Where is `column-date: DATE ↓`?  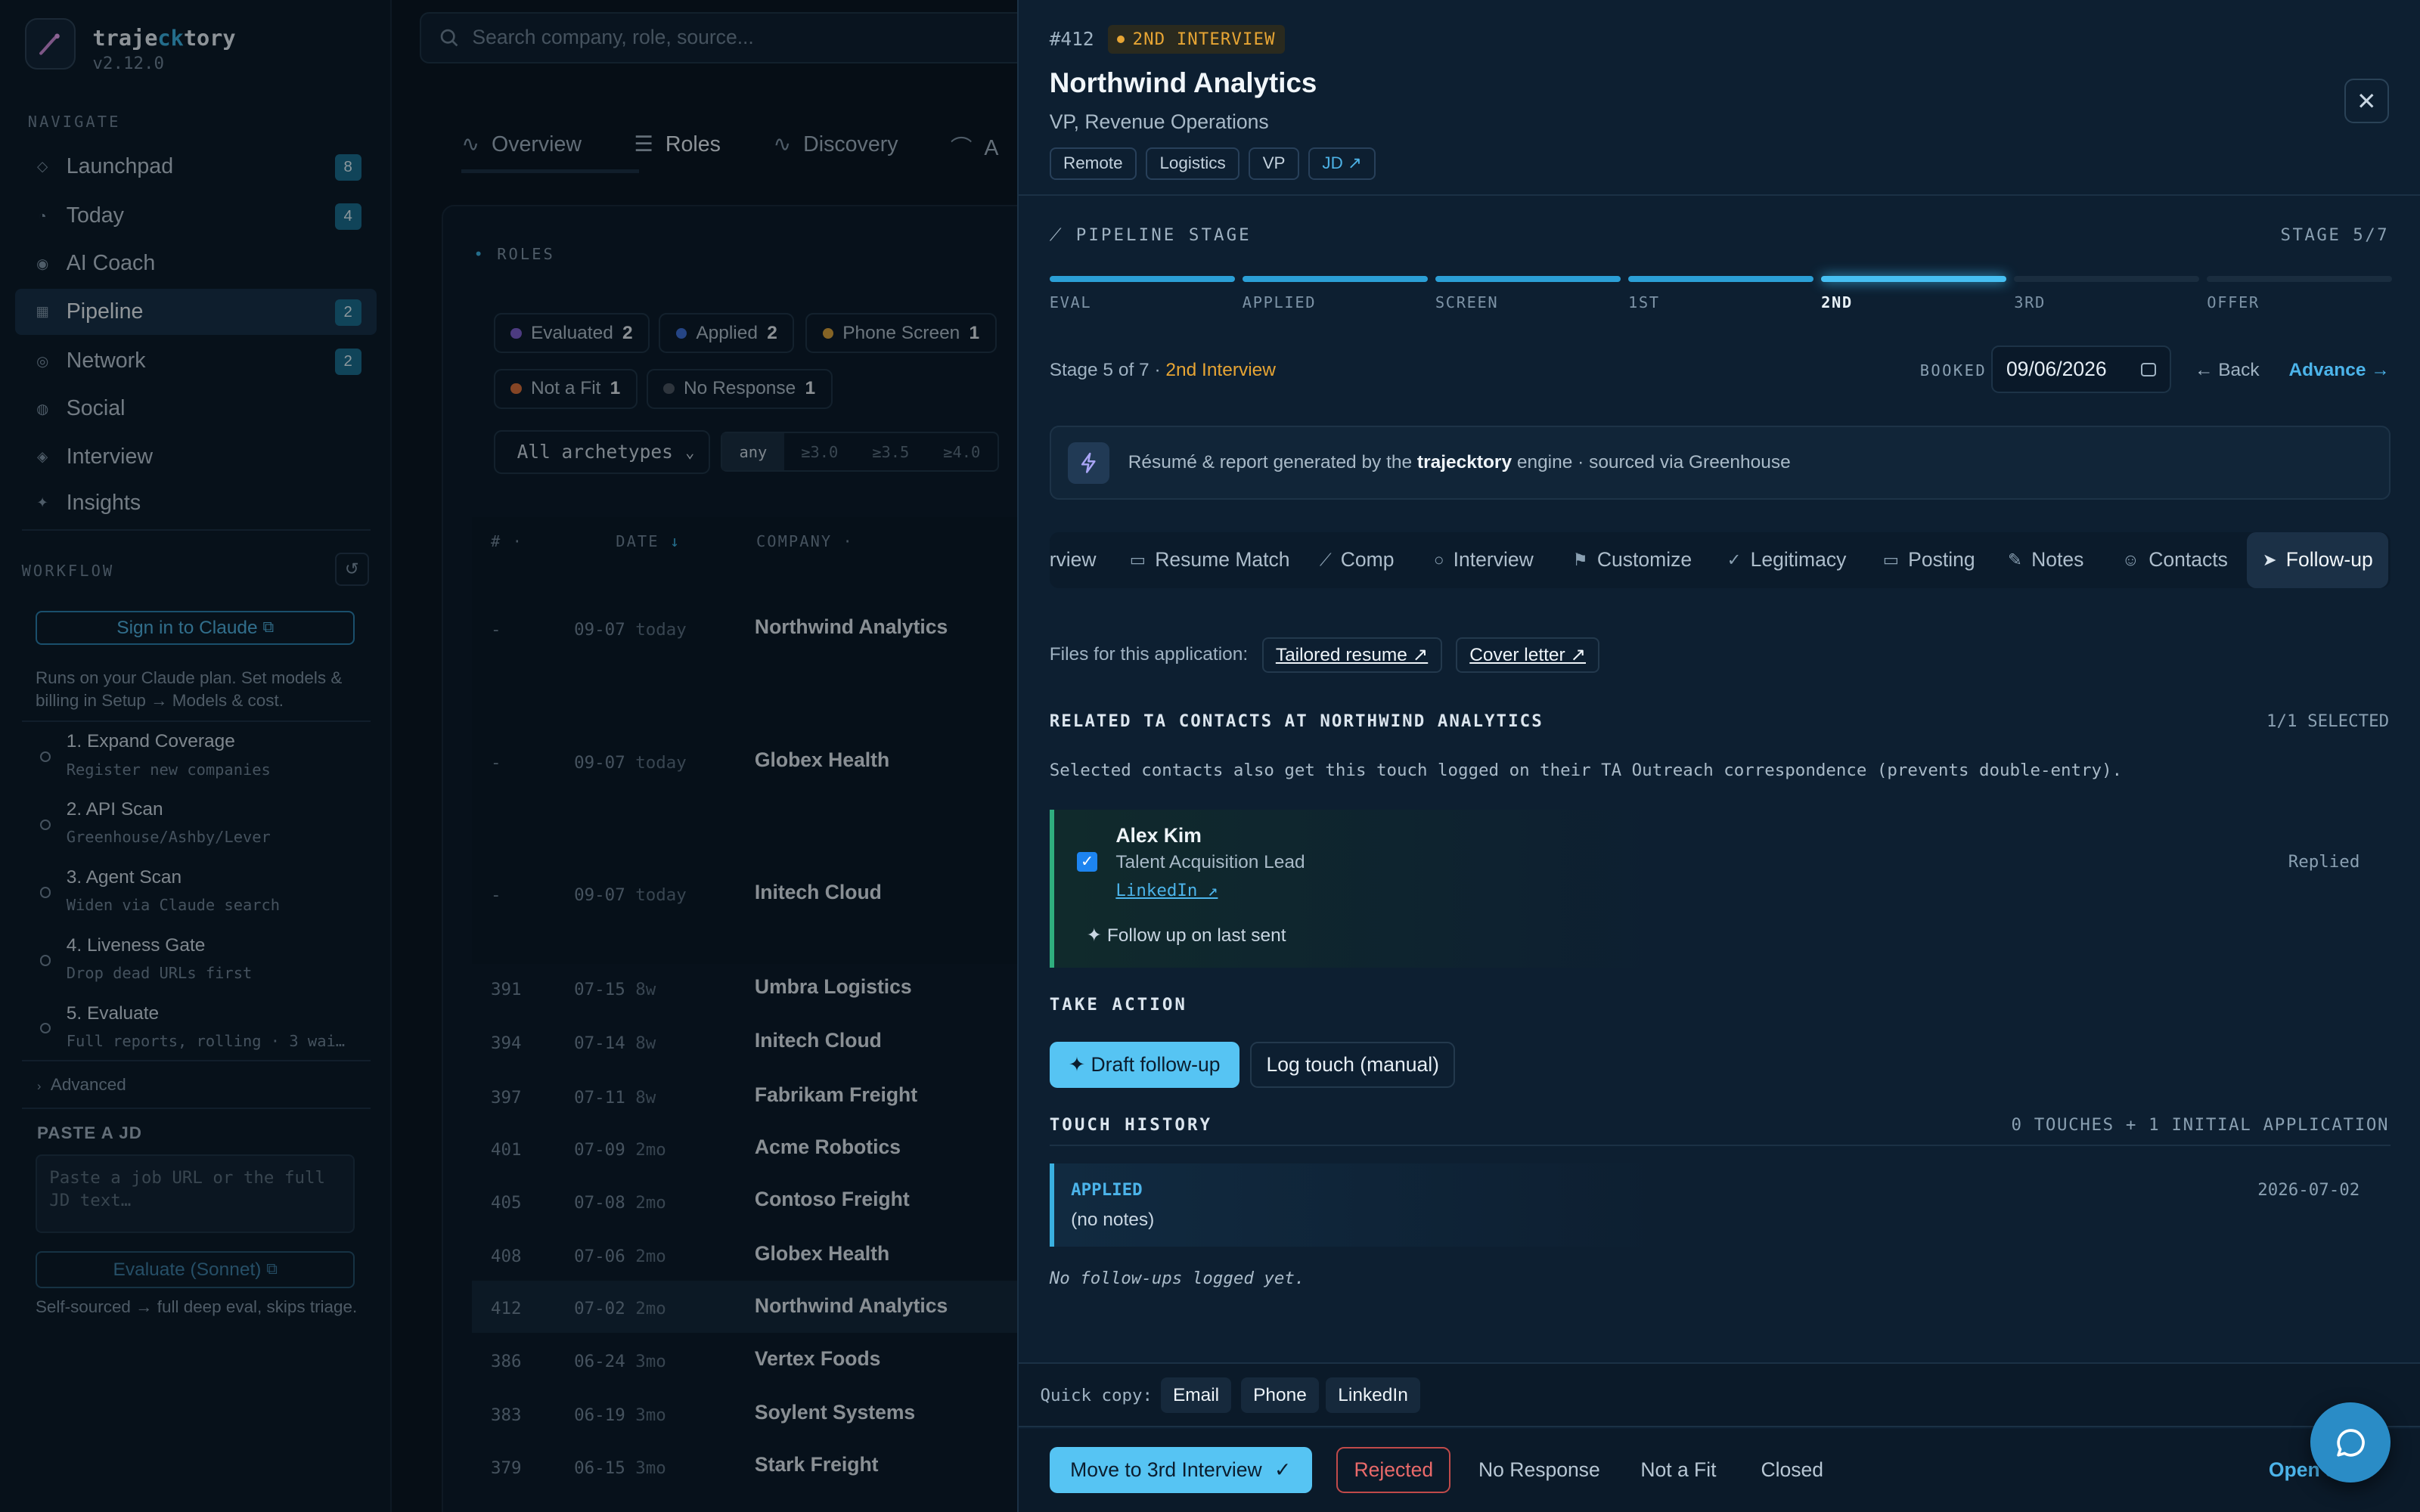 column-date: DATE ↓ is located at coordinates (648, 541).